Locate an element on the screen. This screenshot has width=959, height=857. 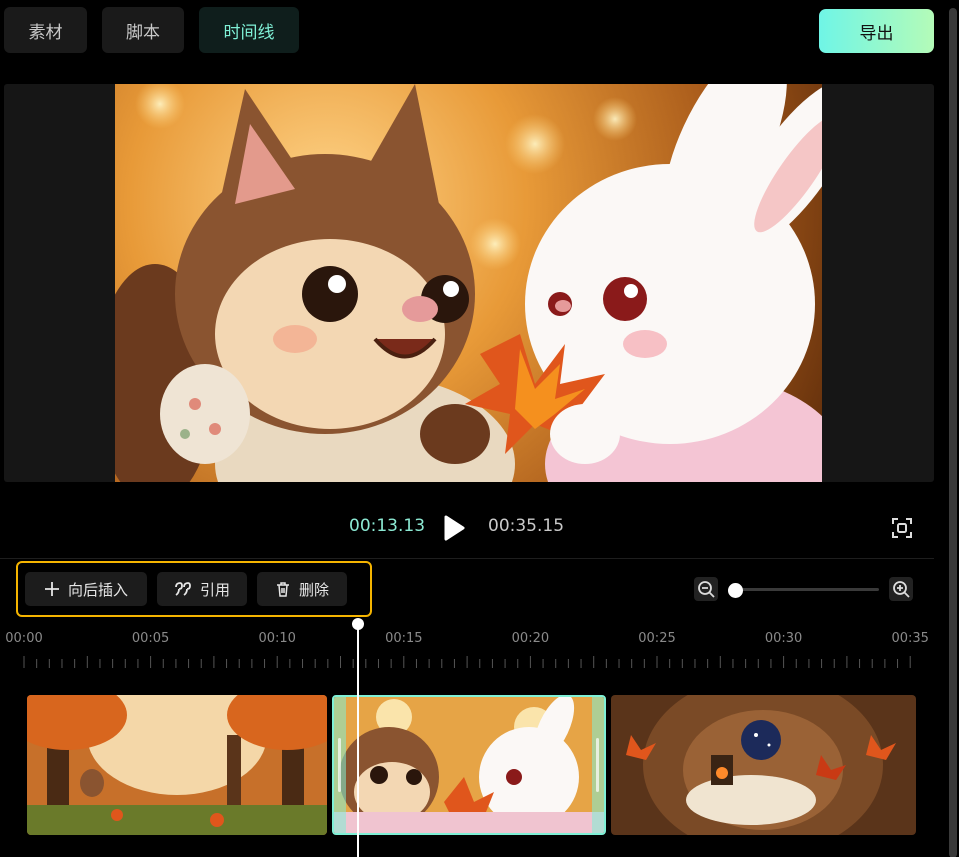
delete-button: 删除 is located at coordinates (302, 589).